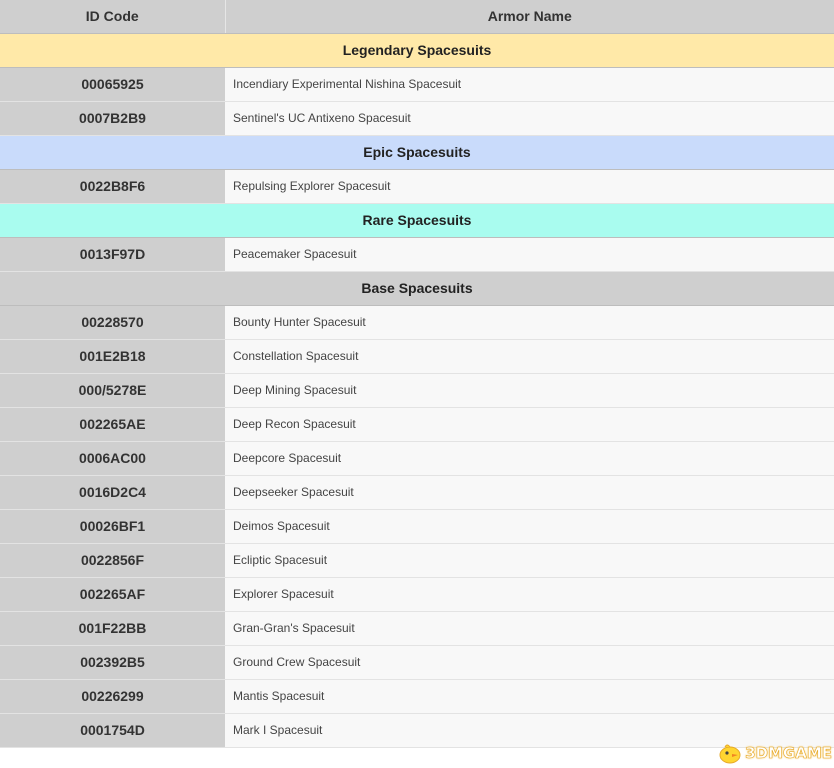 This screenshot has width=834, height=768. Describe the element at coordinates (529, 17) in the screenshot. I see `column-header-armor-name: Armor Name` at that location.